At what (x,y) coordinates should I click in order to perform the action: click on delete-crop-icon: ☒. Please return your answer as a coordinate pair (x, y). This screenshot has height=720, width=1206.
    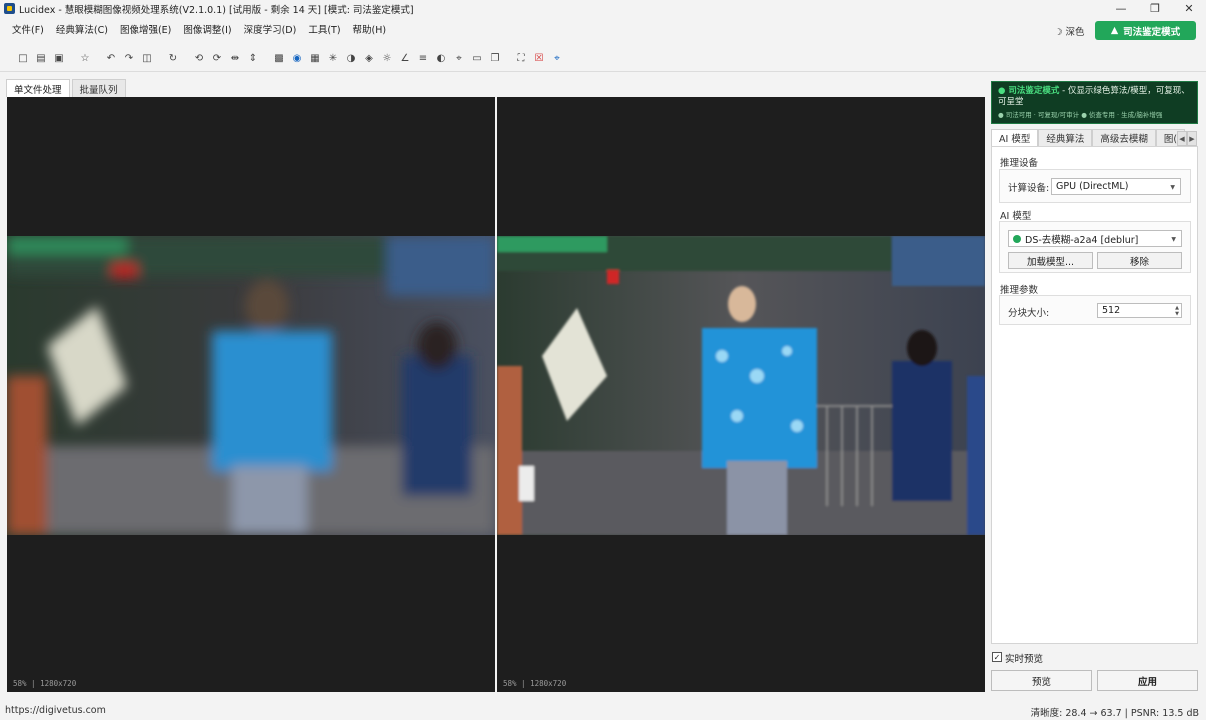
    Looking at the image, I should click on (539, 58).